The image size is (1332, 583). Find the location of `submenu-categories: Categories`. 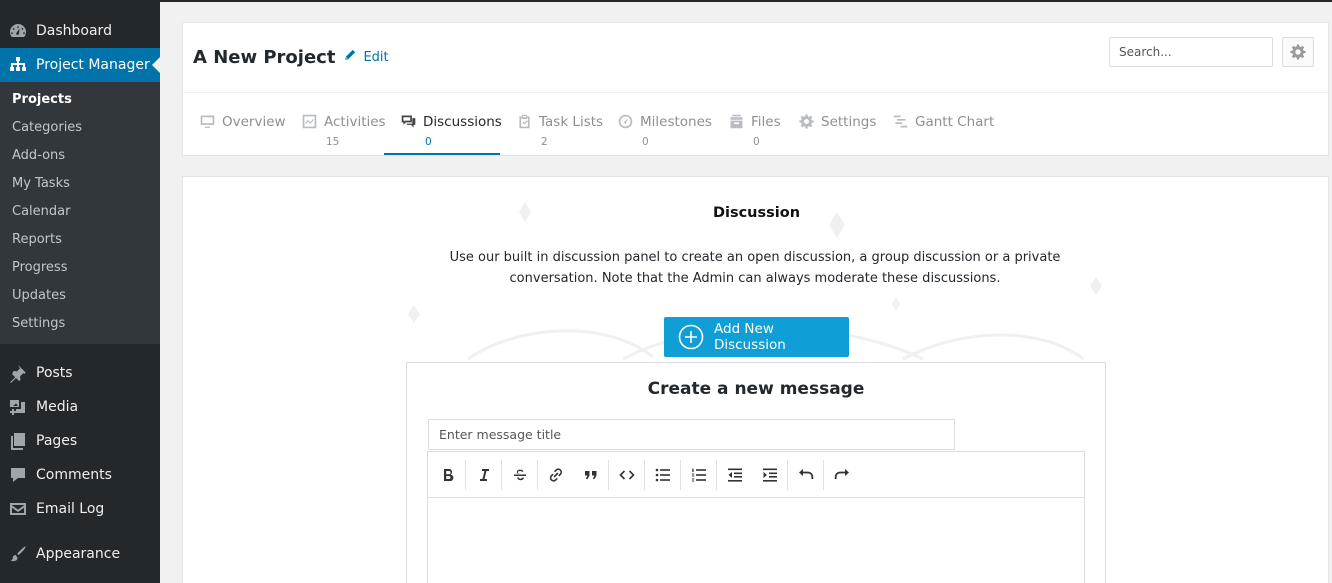

submenu-categories: Categories is located at coordinates (80, 128).